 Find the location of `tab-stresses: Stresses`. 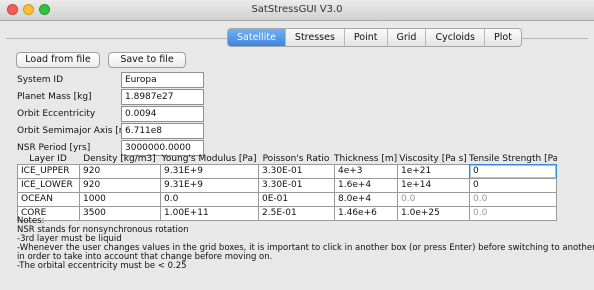

tab-stresses: Stresses is located at coordinates (315, 37).